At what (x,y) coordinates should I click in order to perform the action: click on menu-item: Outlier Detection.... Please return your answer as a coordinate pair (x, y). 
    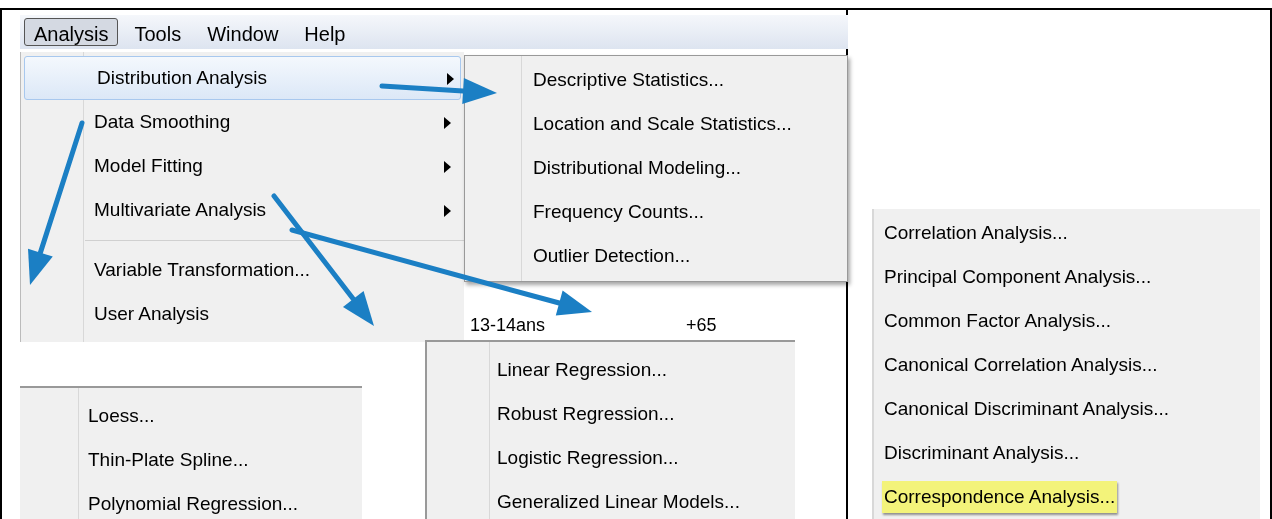
    Looking at the image, I should click on (612, 256).